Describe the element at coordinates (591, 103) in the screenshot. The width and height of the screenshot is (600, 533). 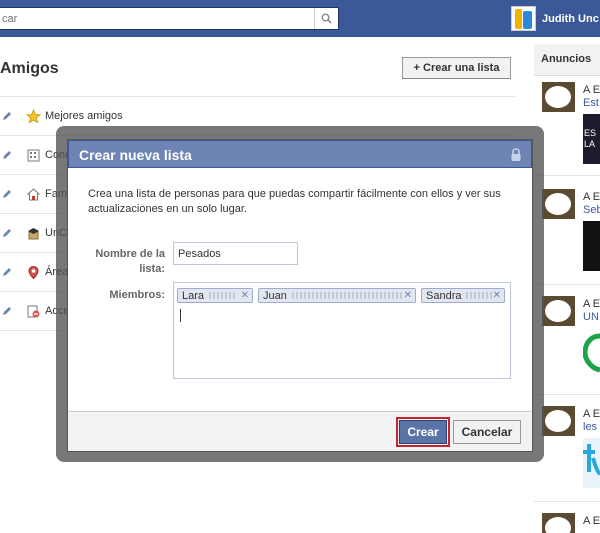
I see `ad-subtitle: Est` at that location.